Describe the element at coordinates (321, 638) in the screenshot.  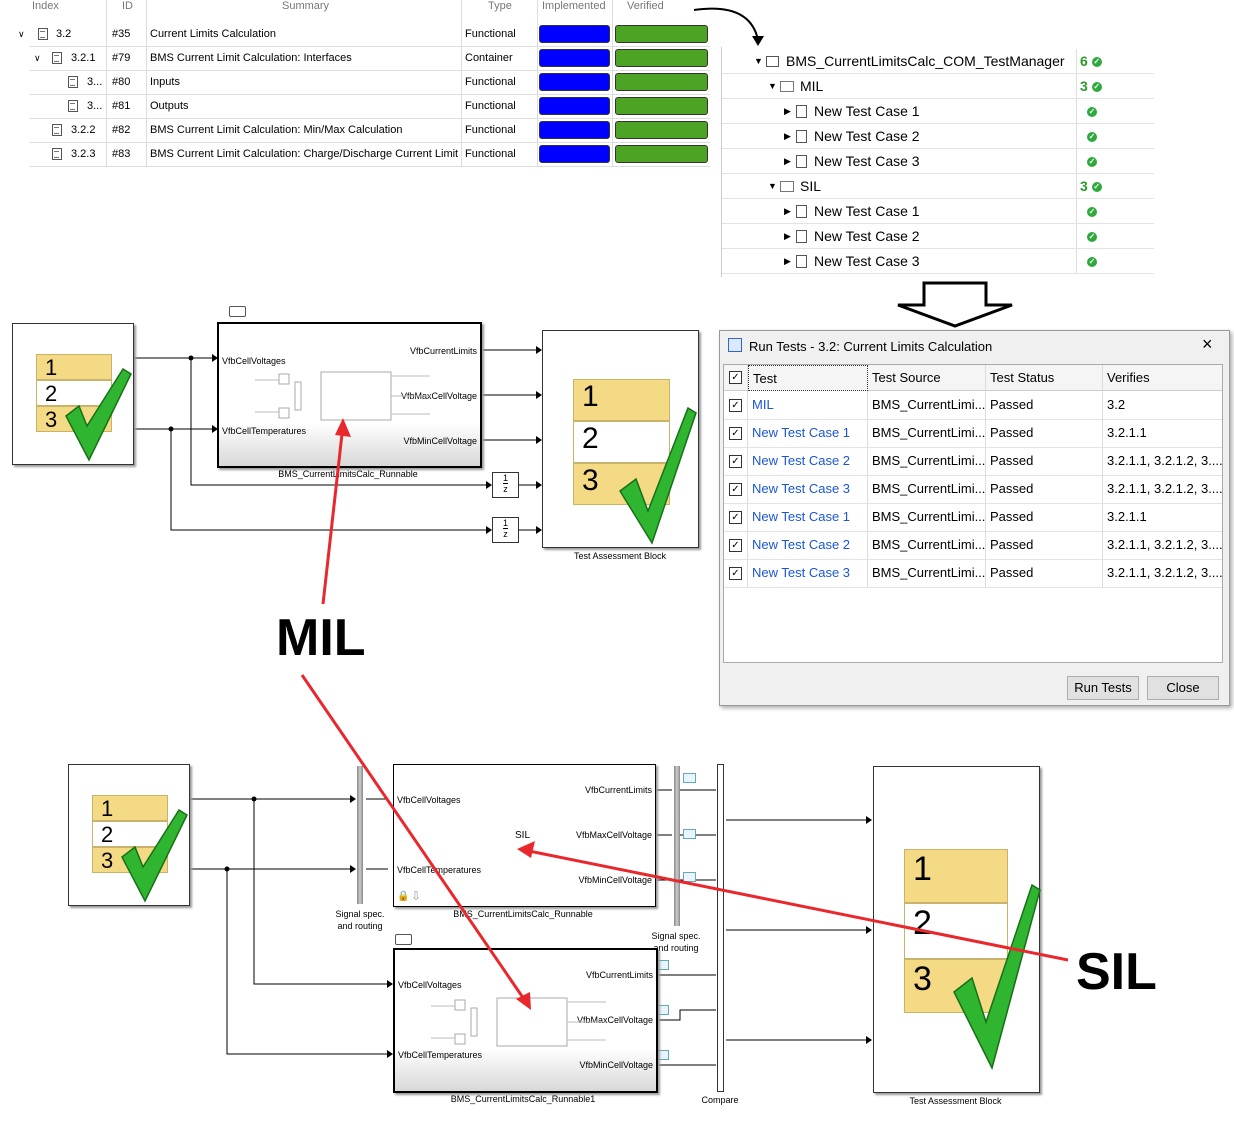
I see `mil-annotation: MIL` at that location.